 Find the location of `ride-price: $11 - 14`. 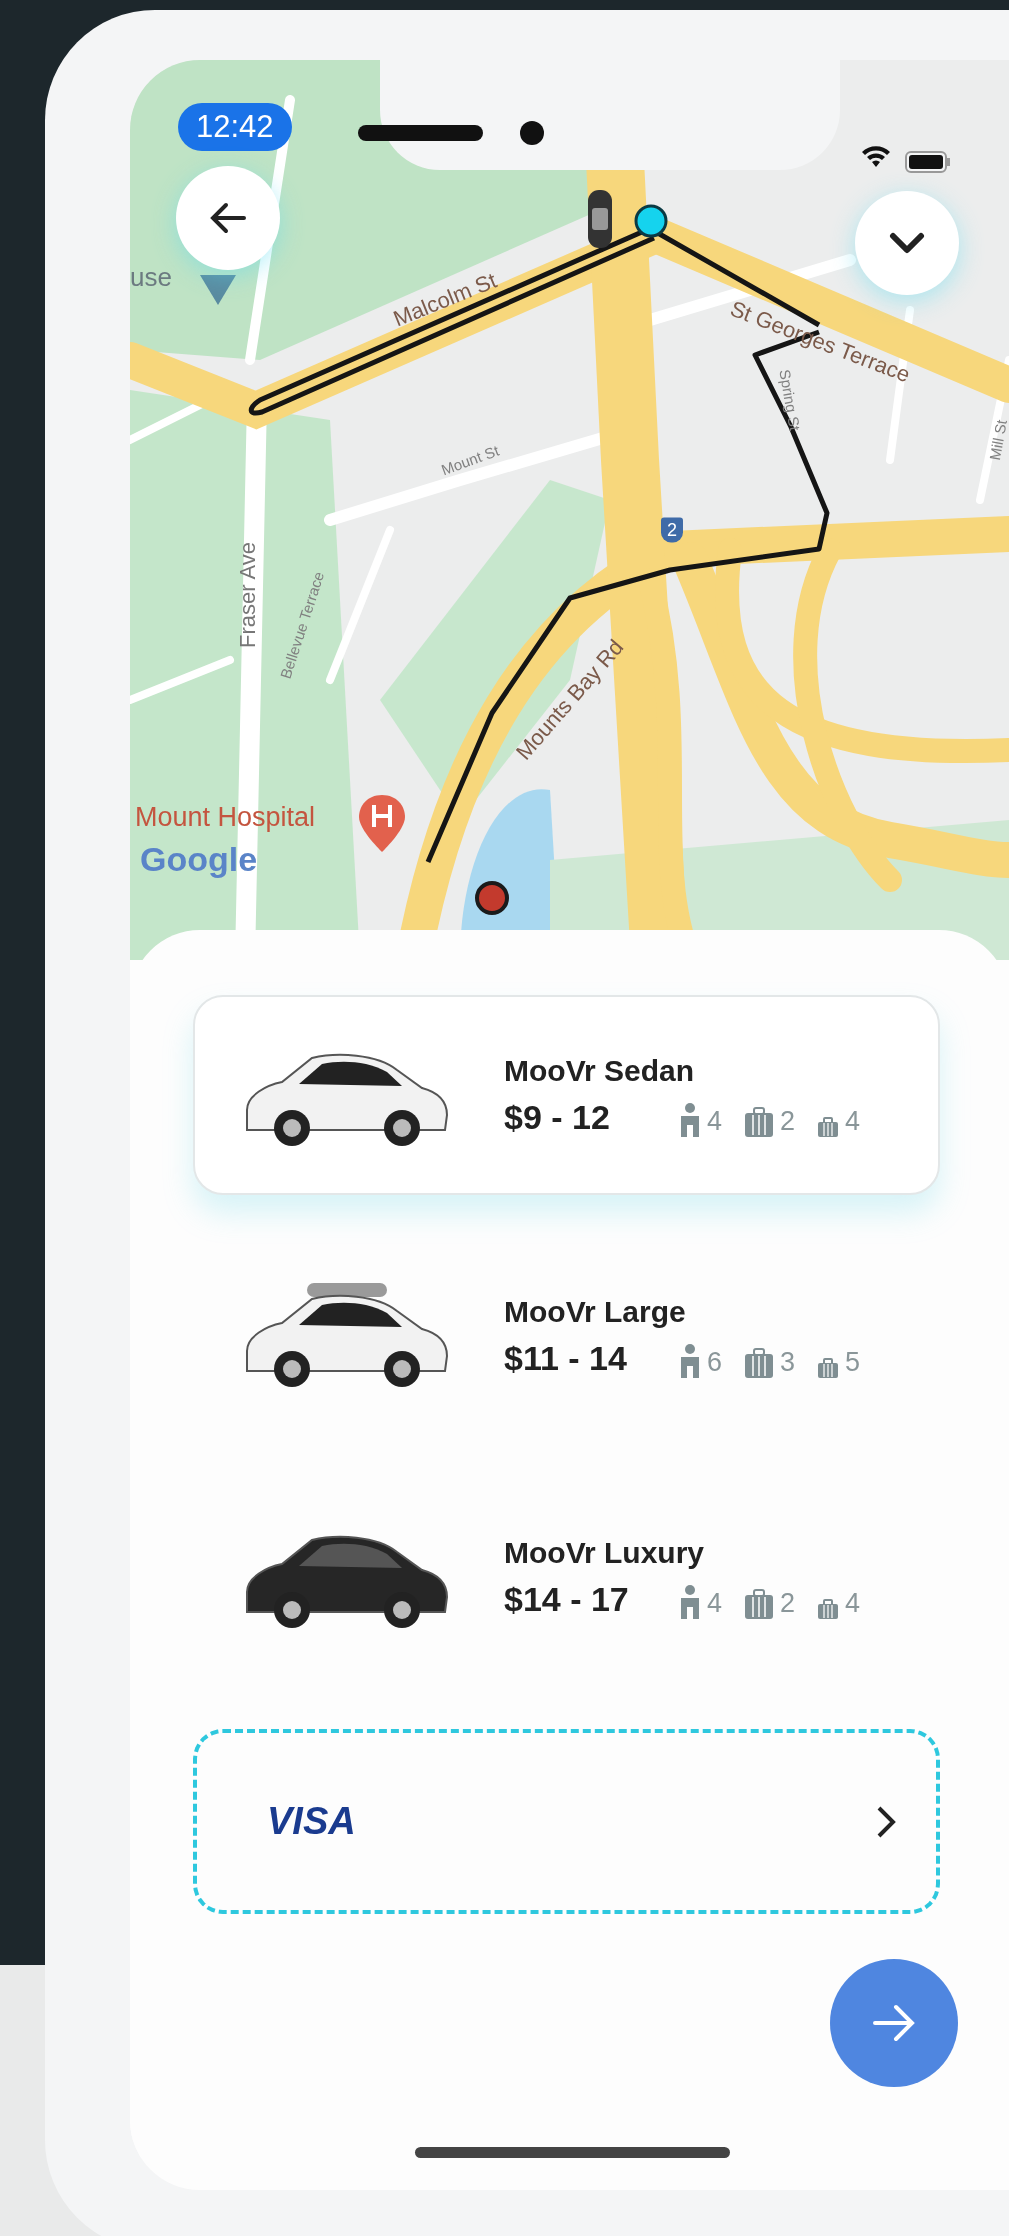

ride-price: $11 - 14 is located at coordinates (566, 1358).